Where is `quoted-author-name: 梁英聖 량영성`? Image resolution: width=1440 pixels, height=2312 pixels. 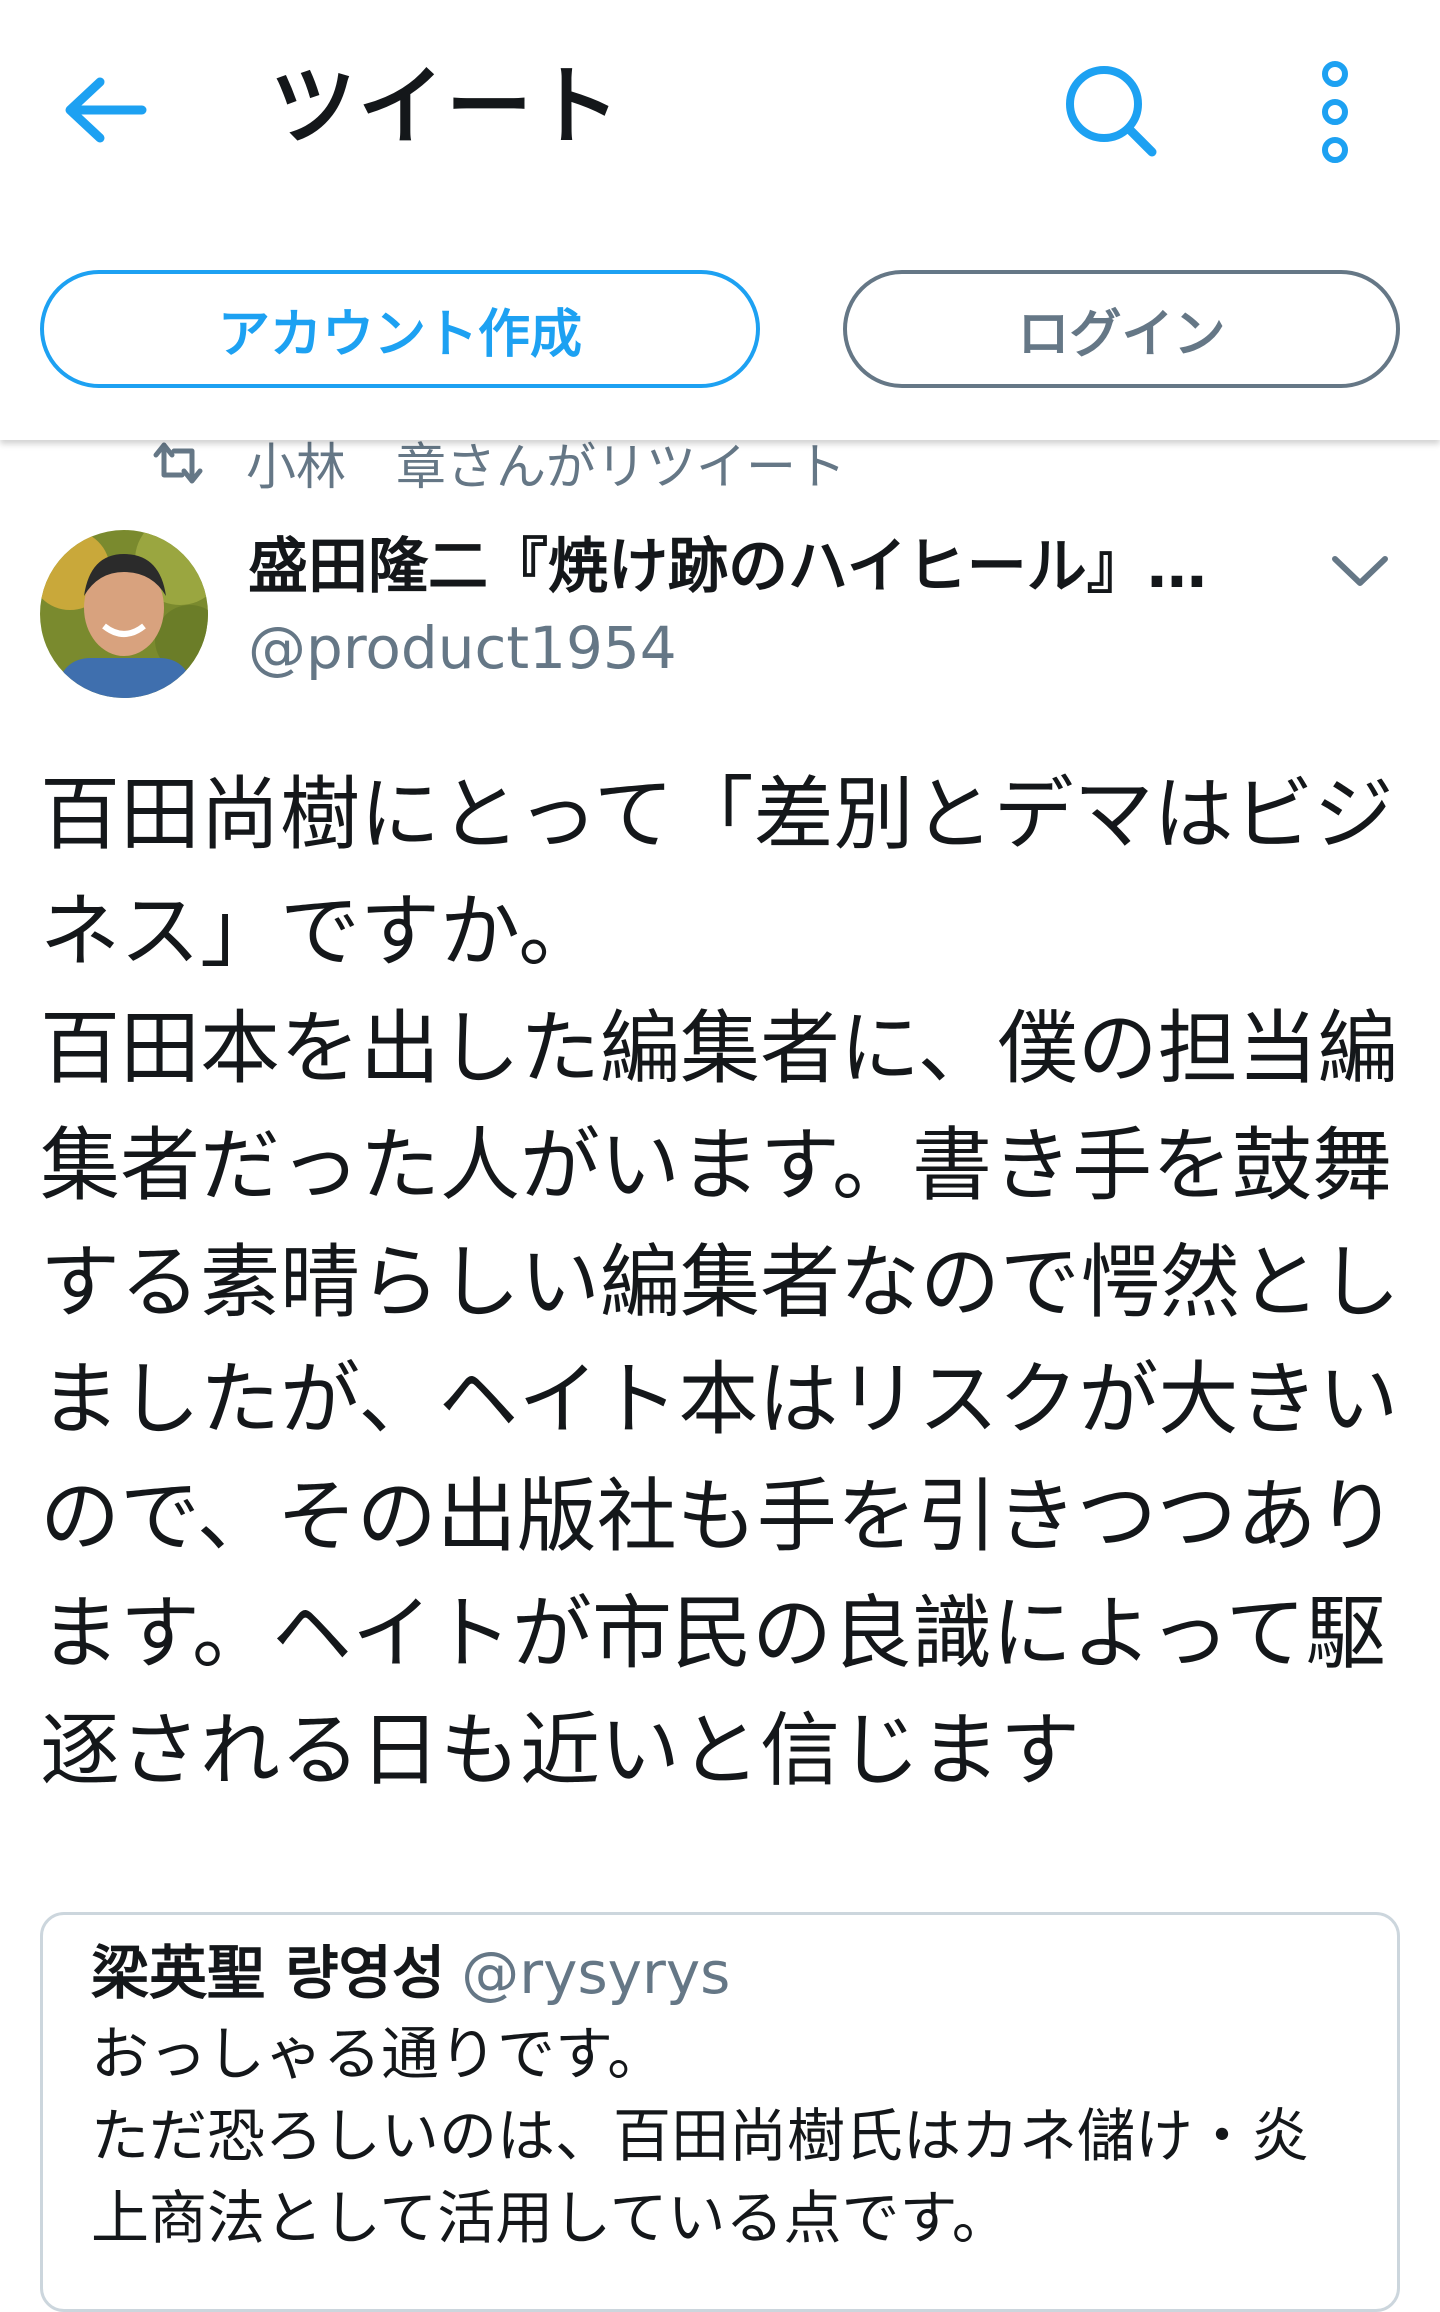
quoted-author-name: 梁英聖 량영성 is located at coordinates (268, 1973).